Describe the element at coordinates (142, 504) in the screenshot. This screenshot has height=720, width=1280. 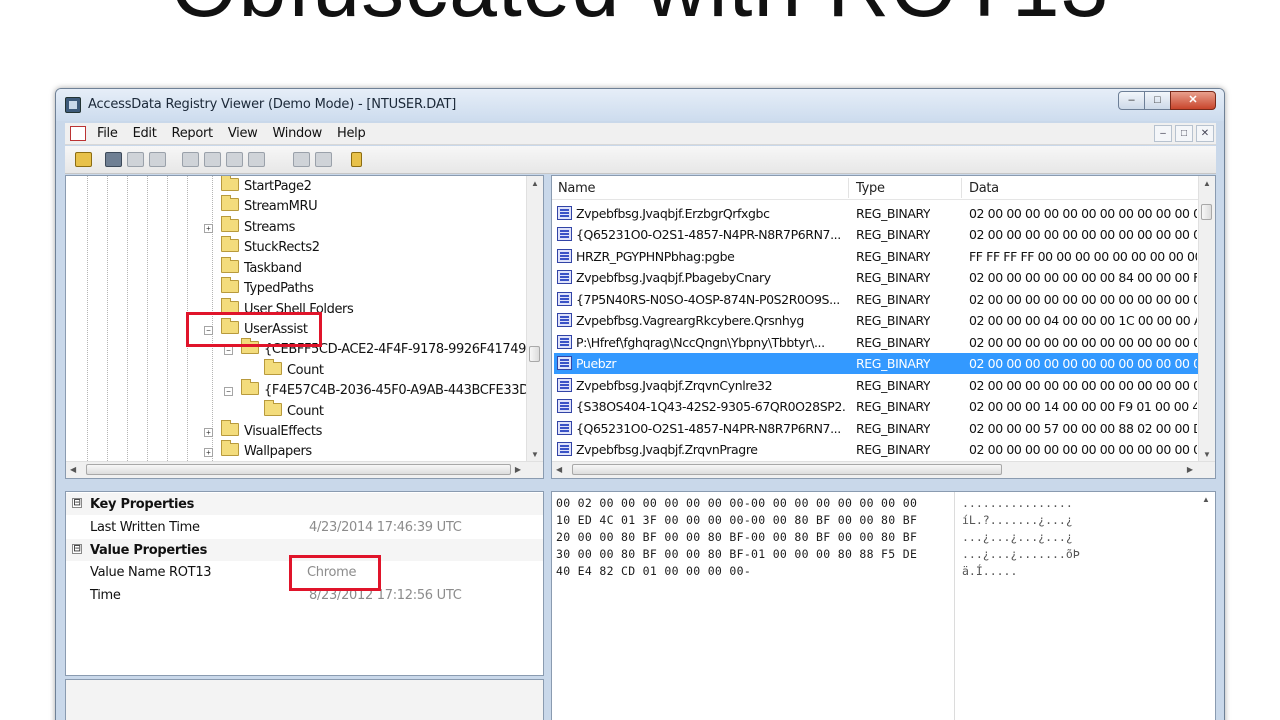
I see `section-title: Key Properties` at that location.